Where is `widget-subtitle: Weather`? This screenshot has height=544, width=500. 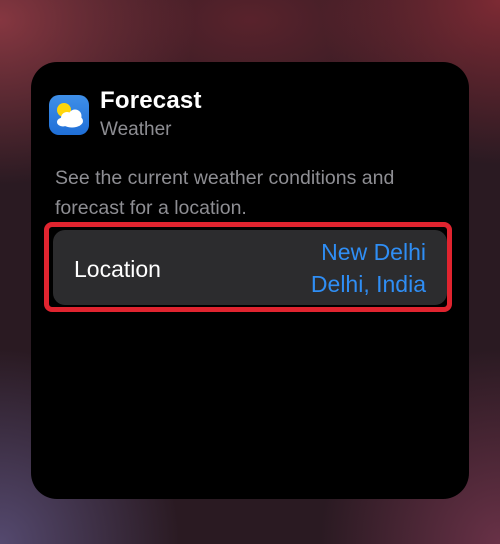 widget-subtitle: Weather is located at coordinates (136, 129).